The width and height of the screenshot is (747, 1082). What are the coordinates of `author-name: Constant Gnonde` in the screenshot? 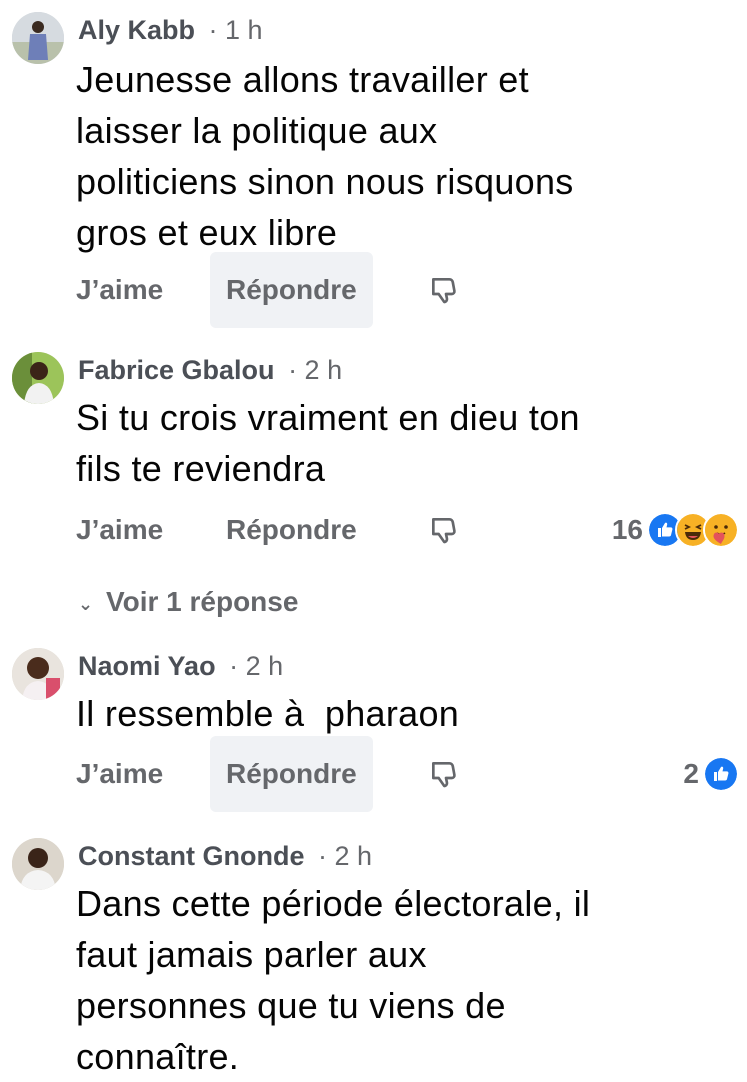 It's located at (191, 856).